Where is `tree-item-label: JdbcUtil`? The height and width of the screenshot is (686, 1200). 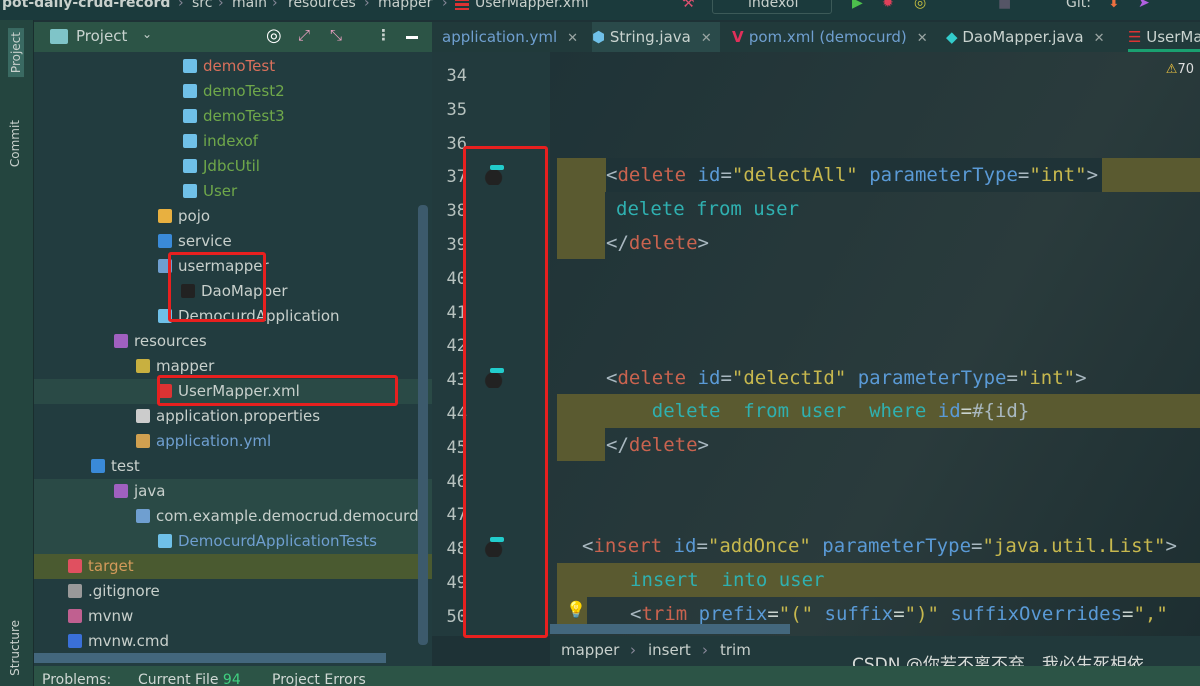 tree-item-label: JdbcUtil is located at coordinates (231, 166).